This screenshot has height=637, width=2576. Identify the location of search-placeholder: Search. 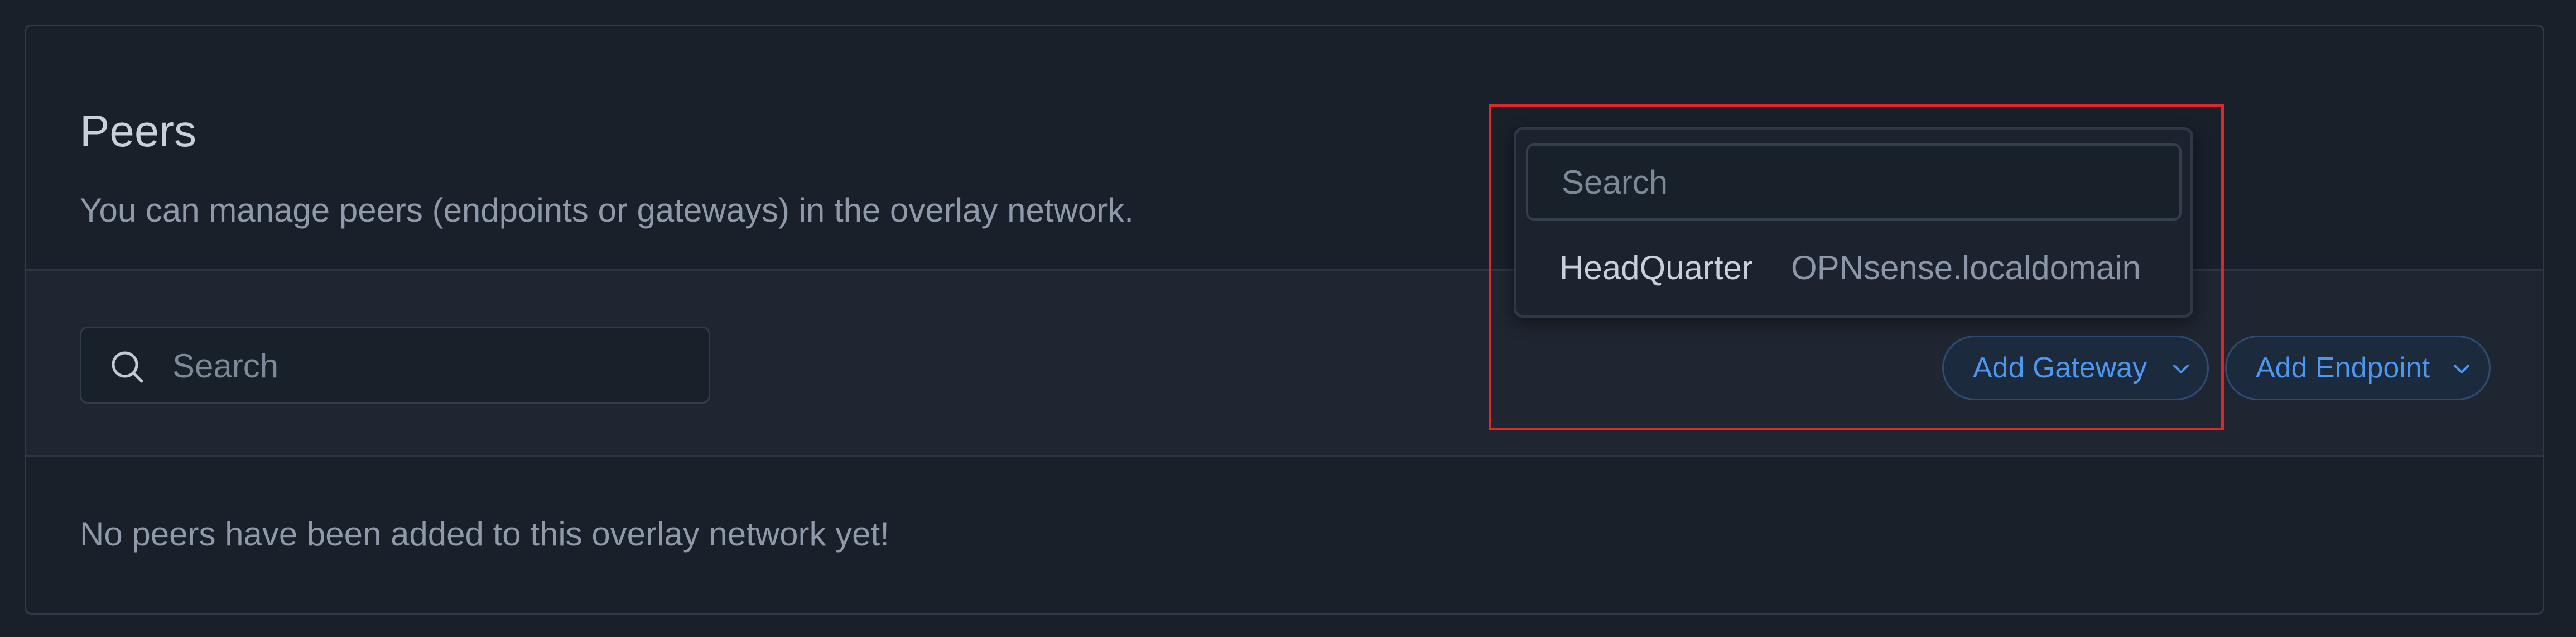
(226, 366).